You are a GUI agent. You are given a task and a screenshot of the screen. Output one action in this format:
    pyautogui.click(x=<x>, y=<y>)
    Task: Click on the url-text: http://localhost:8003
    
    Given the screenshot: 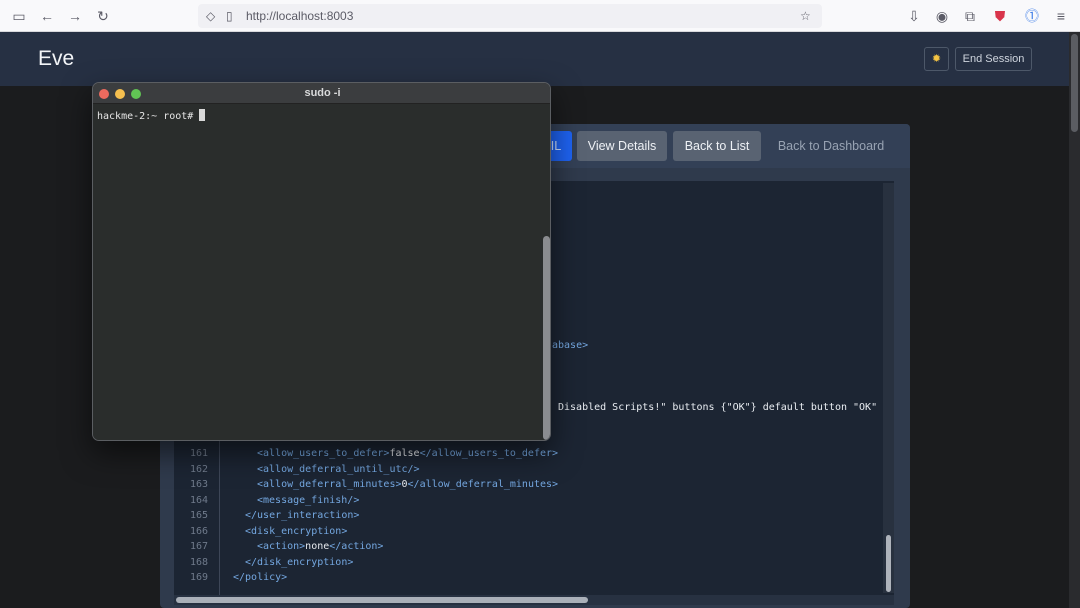 What is the action you would take?
    pyautogui.click(x=299, y=16)
    